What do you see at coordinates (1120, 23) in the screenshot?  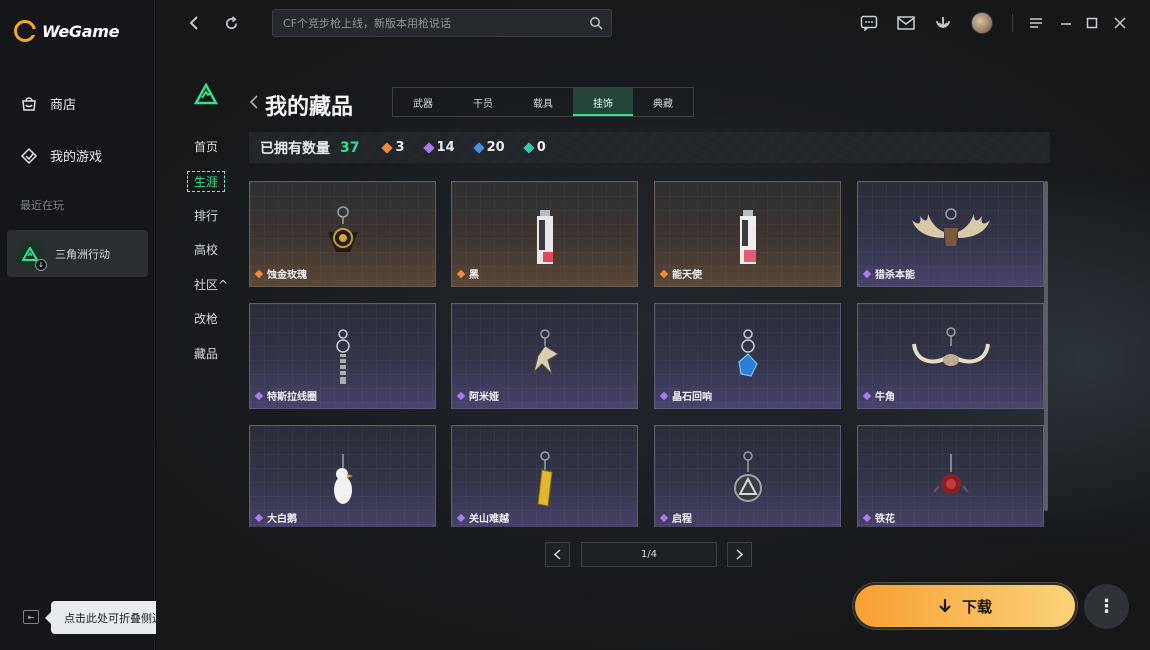 I see `close-icon` at bounding box center [1120, 23].